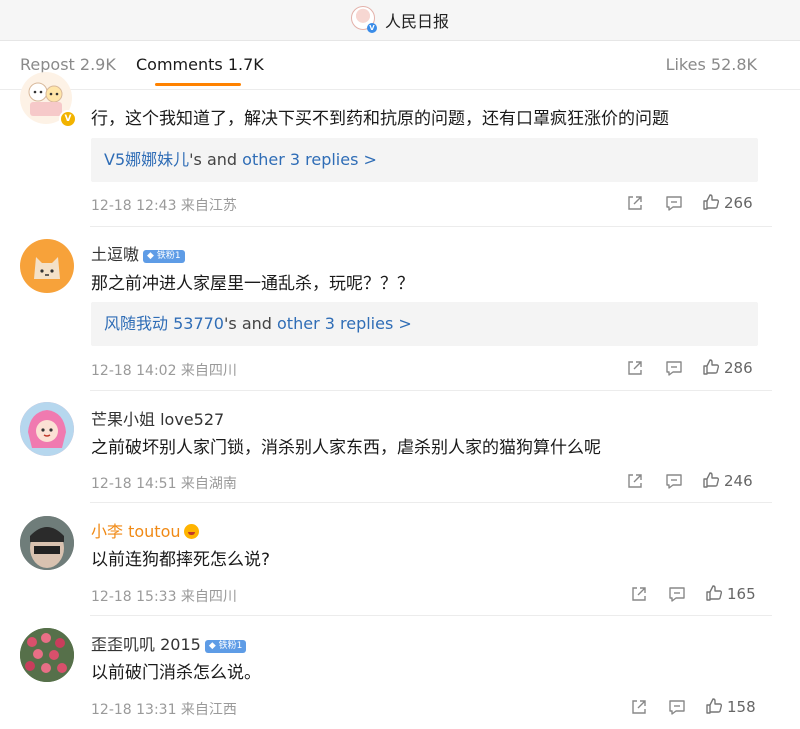 This screenshot has width=800, height=729. What do you see at coordinates (711, 64) in the screenshot?
I see `tab-likes: Likes 52.8K` at bounding box center [711, 64].